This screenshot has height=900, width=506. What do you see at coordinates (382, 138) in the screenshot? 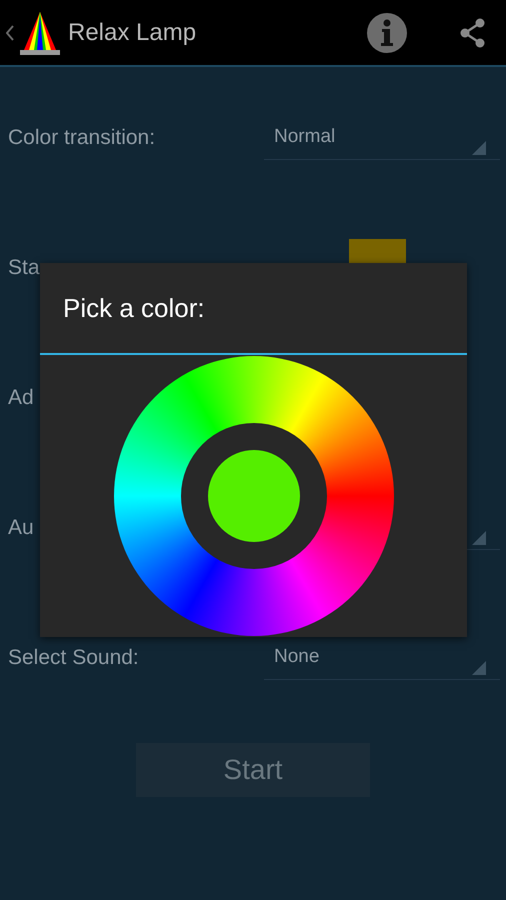
I see `dropdown: Normal` at bounding box center [382, 138].